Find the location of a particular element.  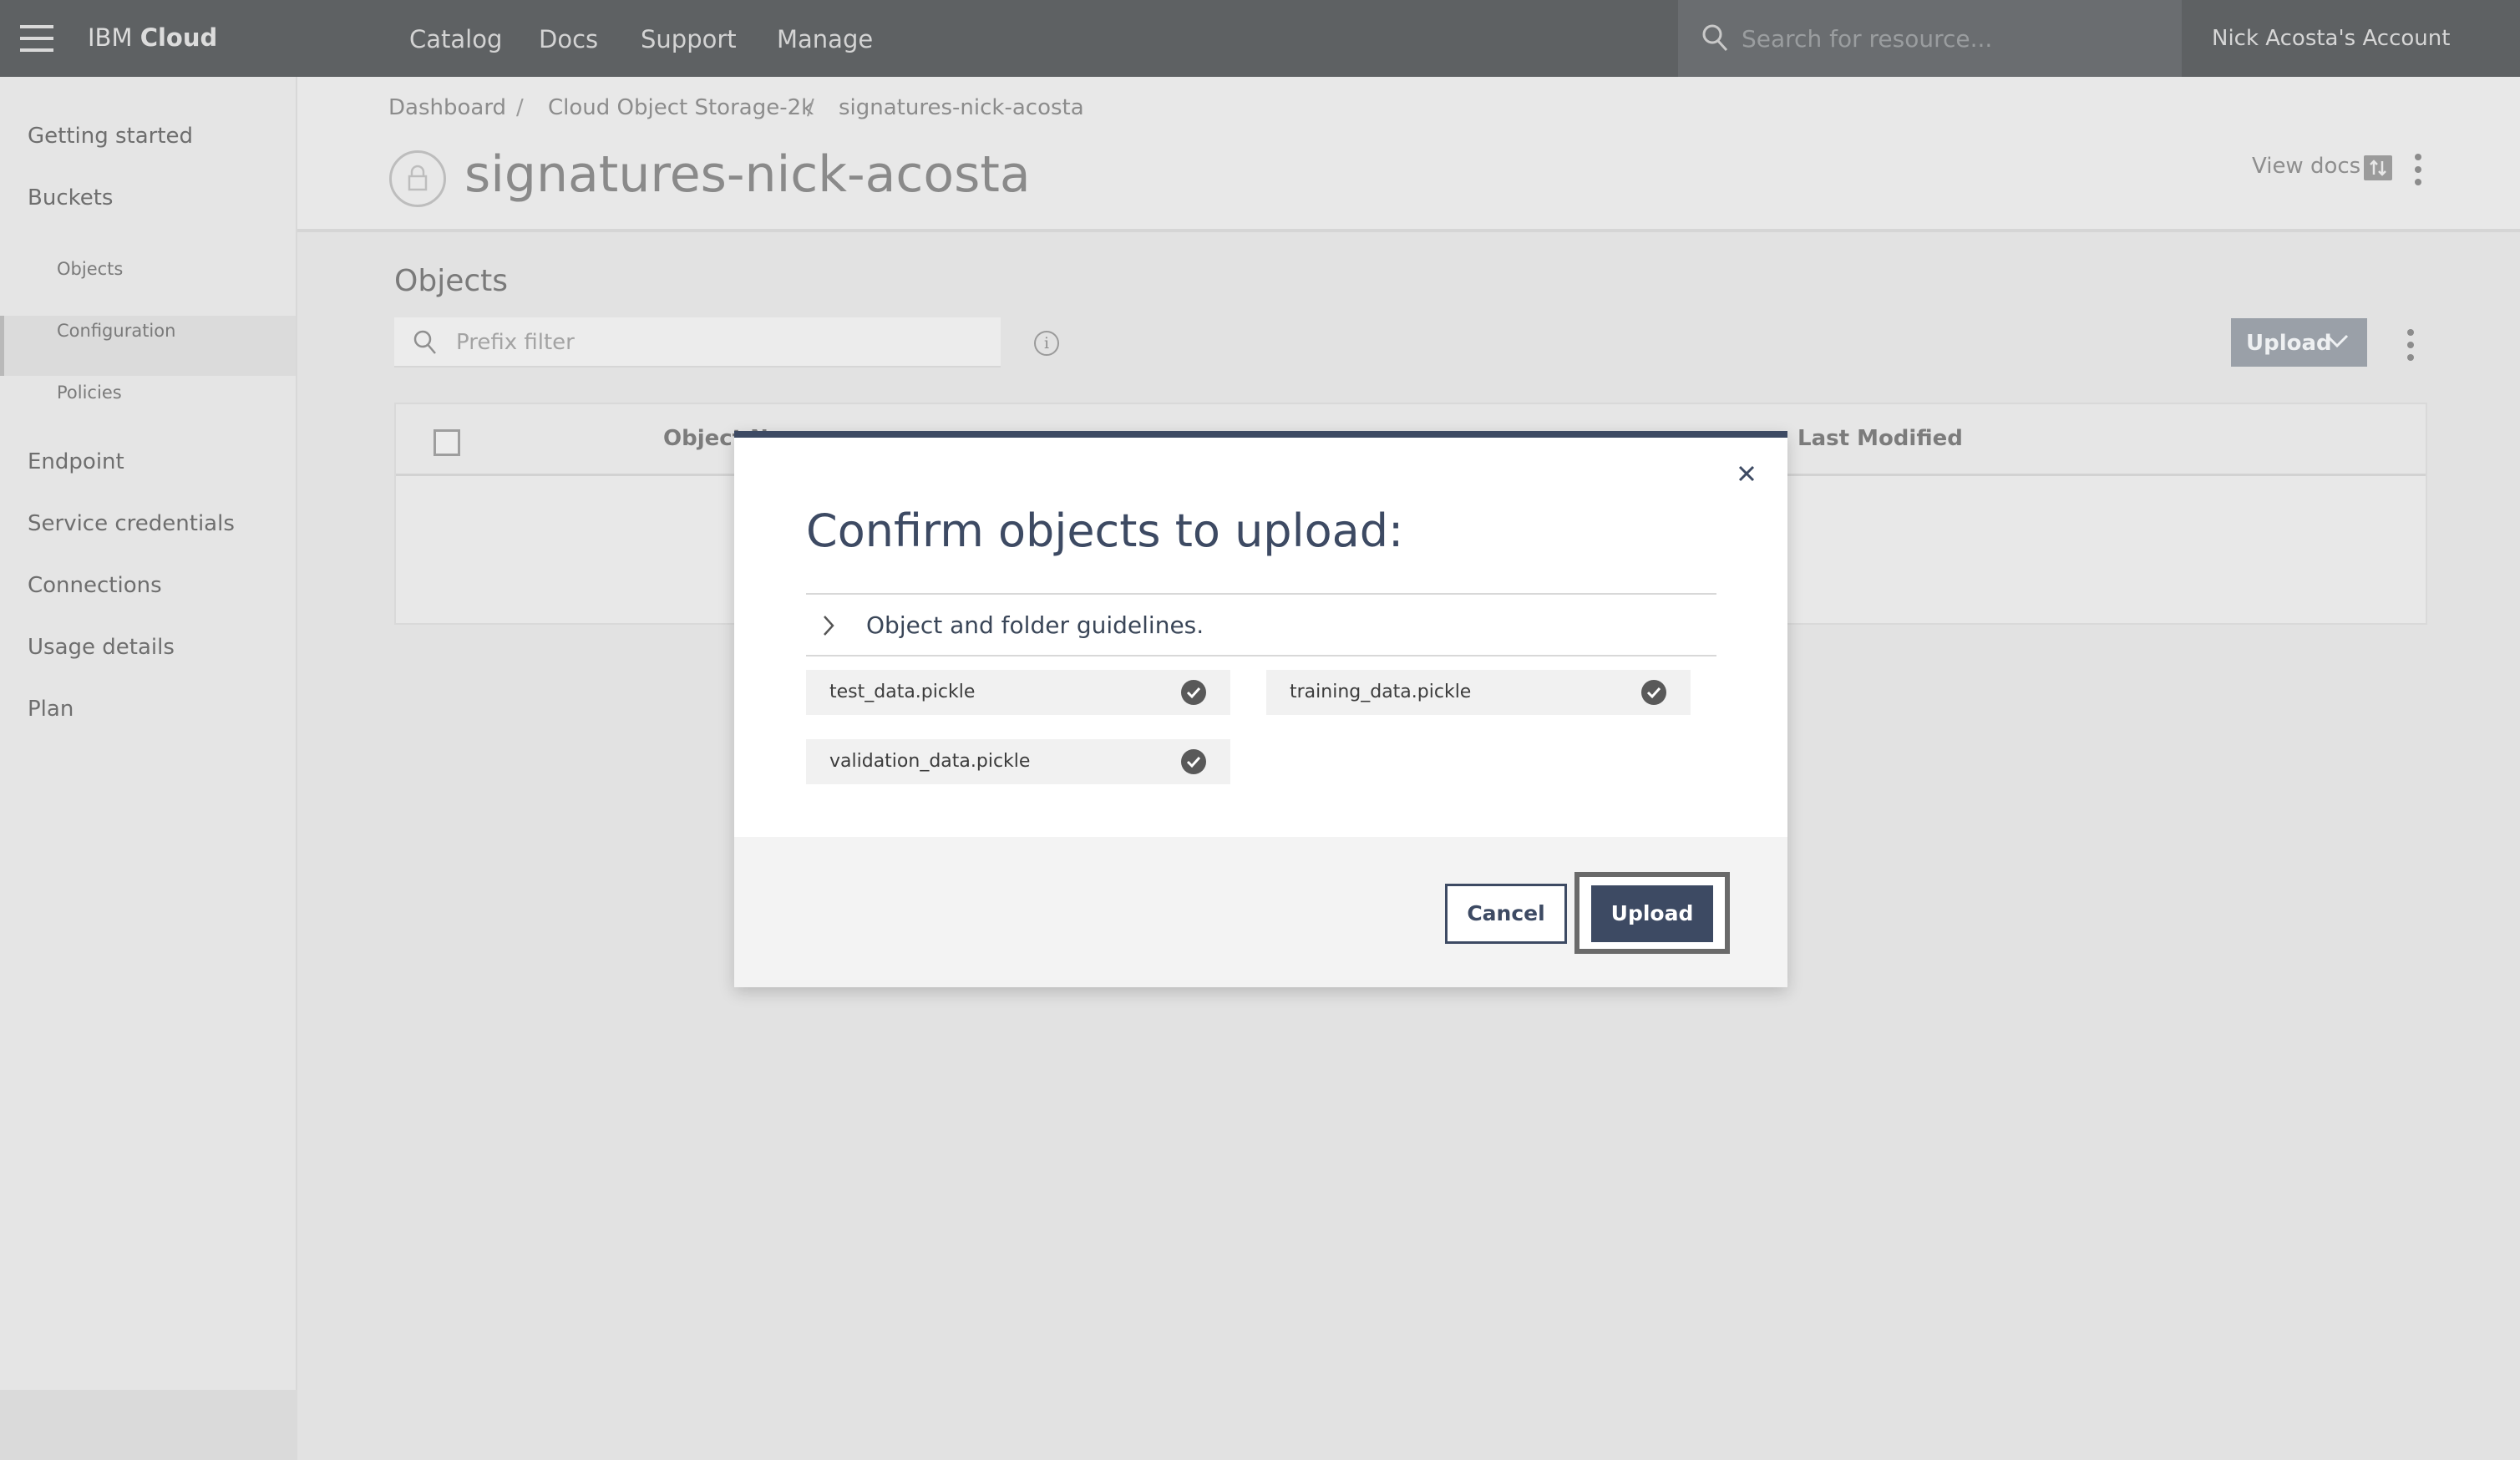

sidebar-item-policies: Policies is located at coordinates (89, 393).